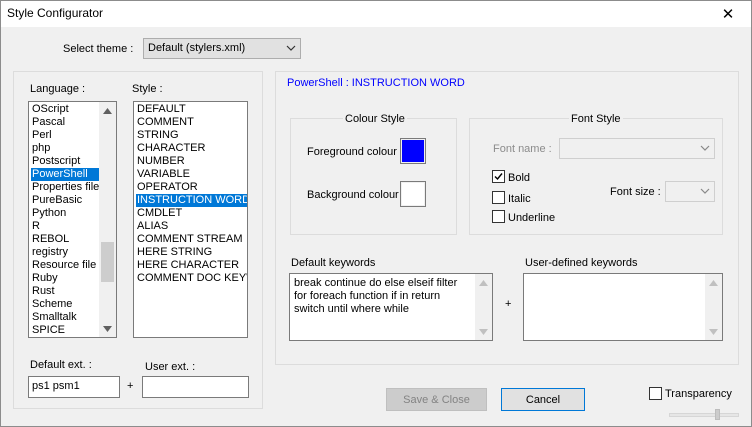  I want to click on style-list-item: STRING, so click(191, 135).